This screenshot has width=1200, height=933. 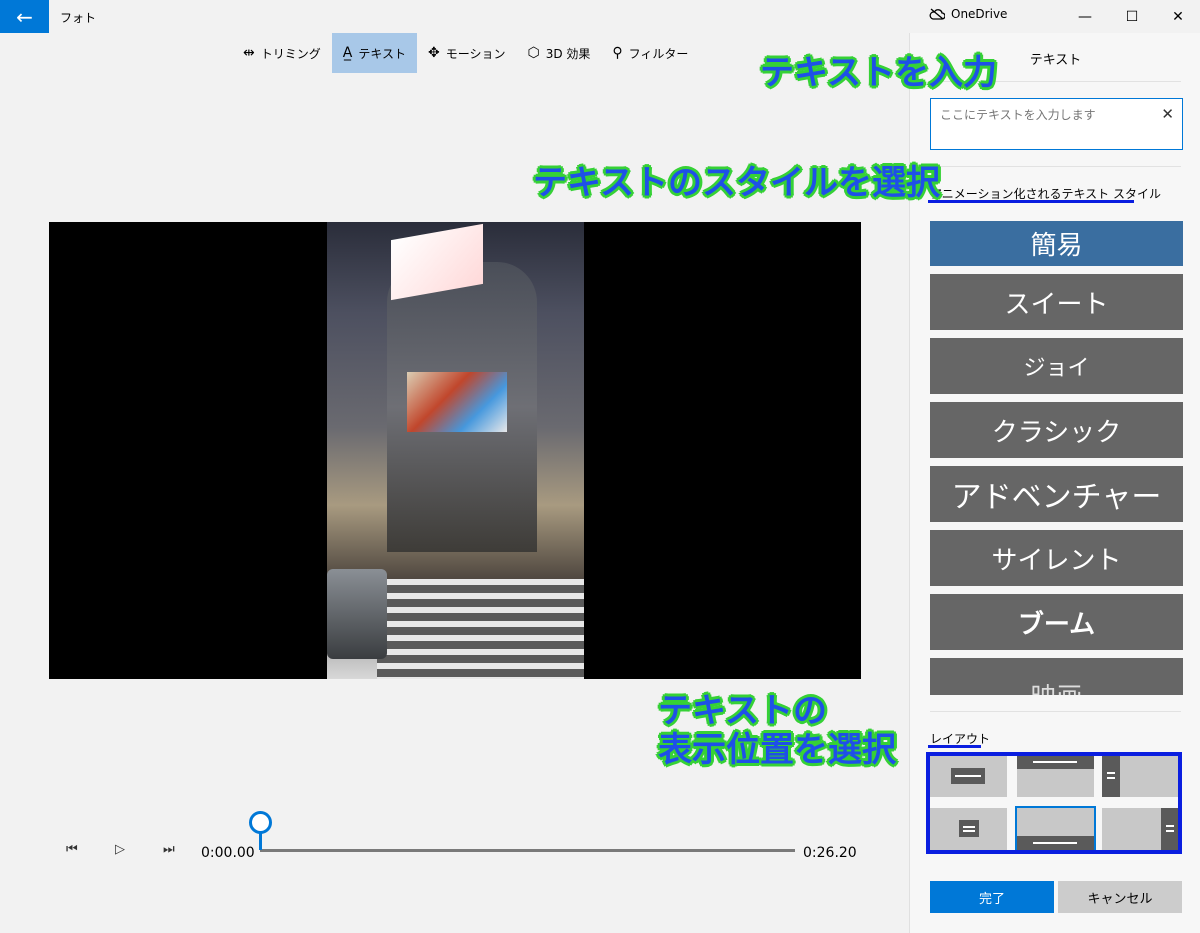 I want to click on back-button: ←, so click(x=24, y=16).